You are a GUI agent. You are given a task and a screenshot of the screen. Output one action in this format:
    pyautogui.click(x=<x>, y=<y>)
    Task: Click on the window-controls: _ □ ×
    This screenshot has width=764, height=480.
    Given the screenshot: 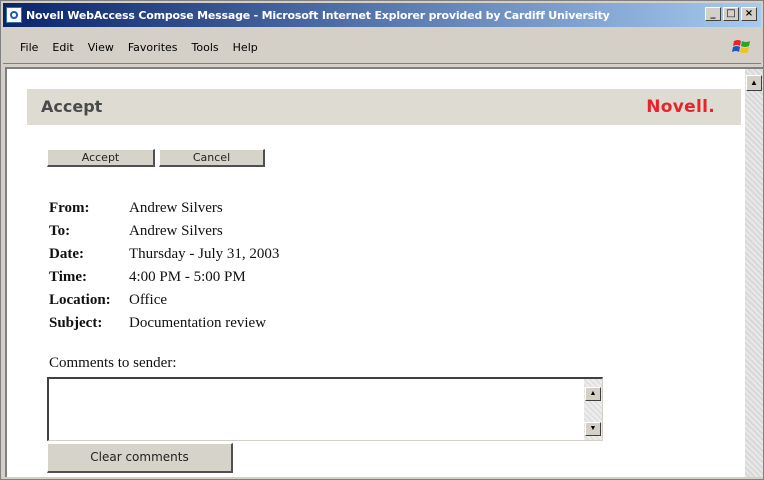 What is the action you would take?
    pyautogui.click(x=731, y=14)
    